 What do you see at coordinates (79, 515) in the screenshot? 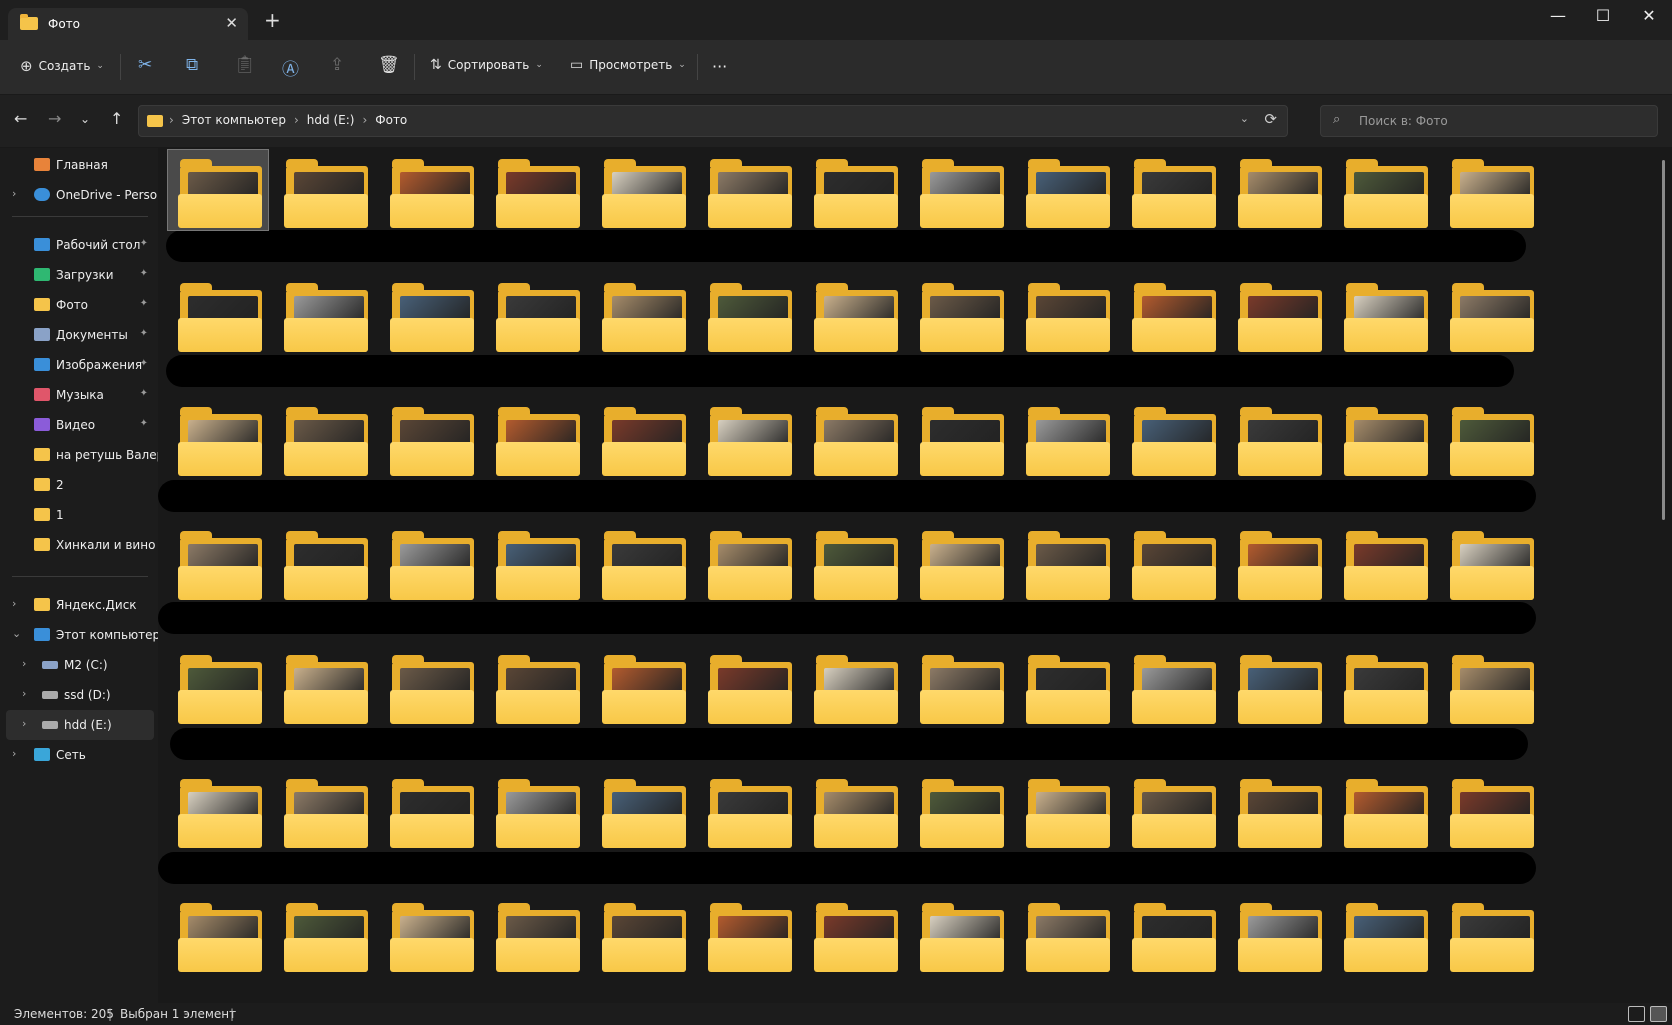
I see `sidebar-item-pinned: 1` at bounding box center [79, 515].